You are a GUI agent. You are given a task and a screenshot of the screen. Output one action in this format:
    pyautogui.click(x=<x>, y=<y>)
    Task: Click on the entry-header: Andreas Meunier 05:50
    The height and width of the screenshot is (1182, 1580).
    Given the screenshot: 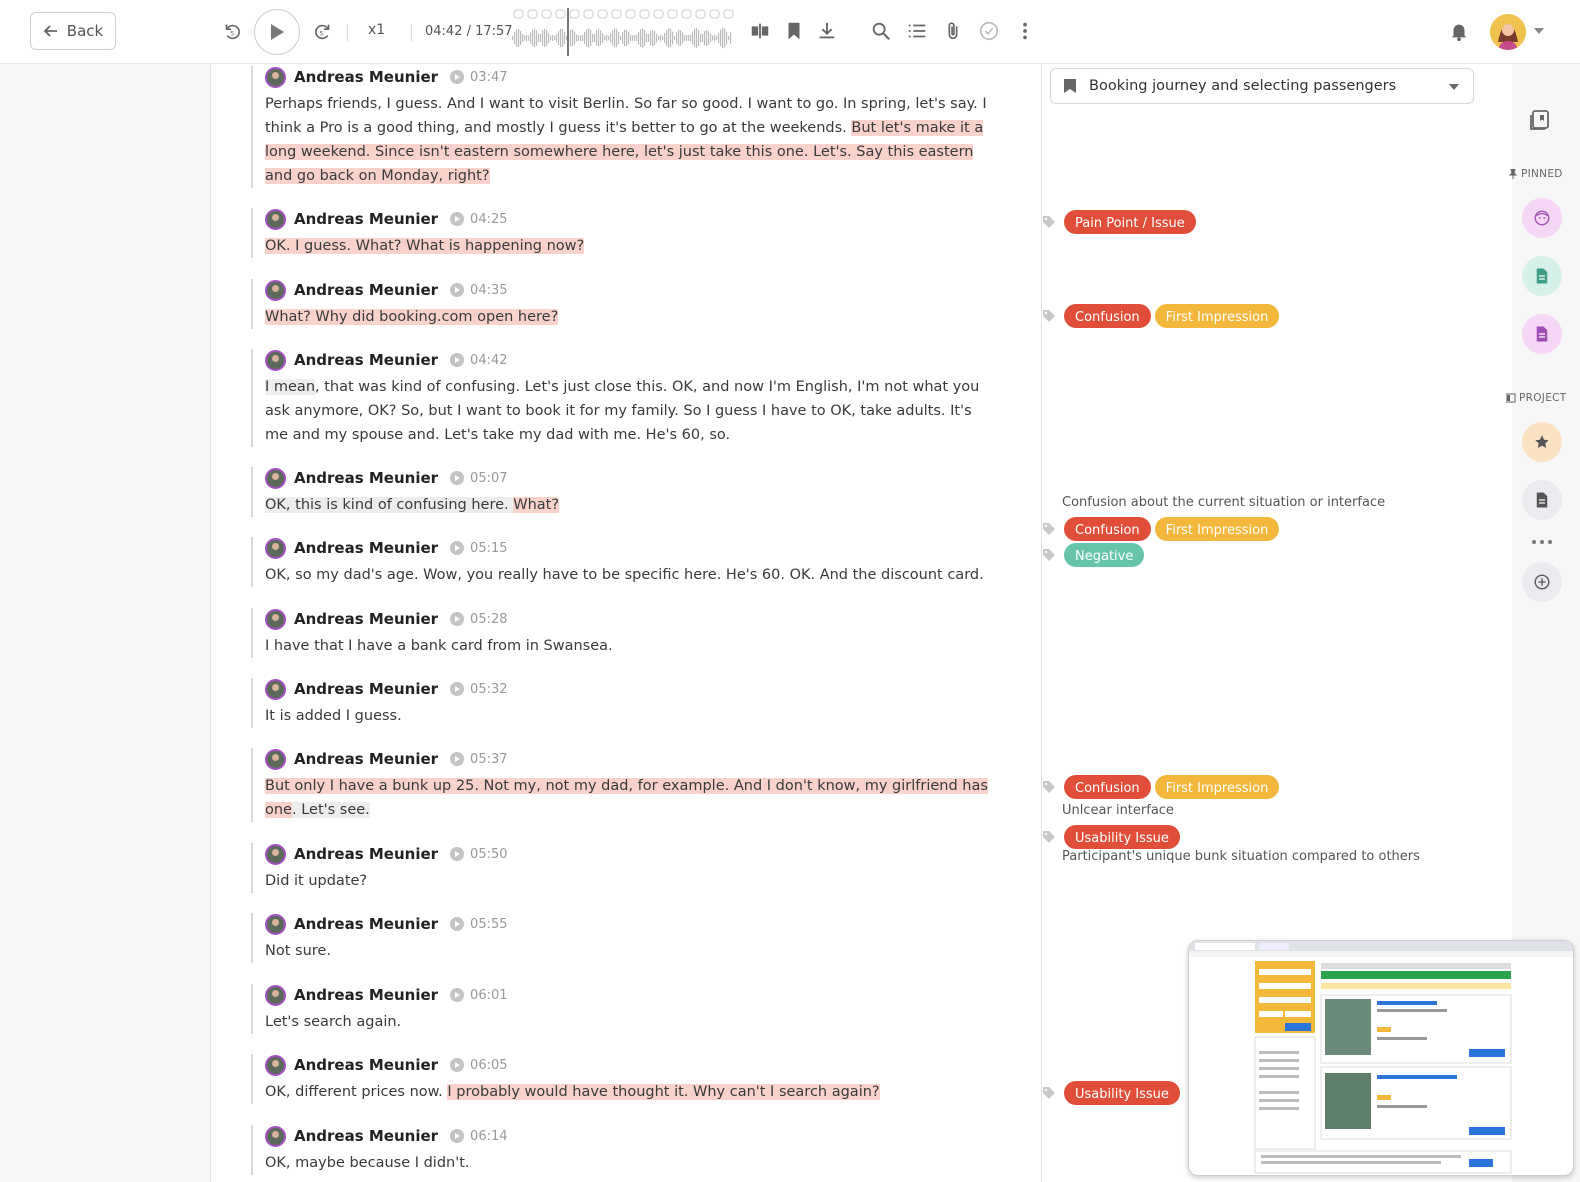 What is the action you would take?
    pyautogui.click(x=628, y=854)
    